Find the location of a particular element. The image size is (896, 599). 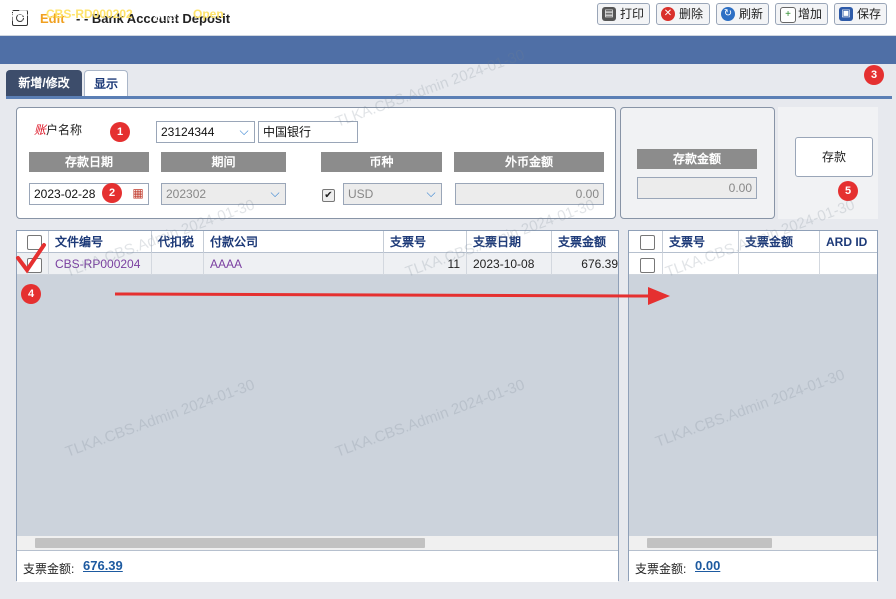

arrow-head is located at coordinates (659, 296).